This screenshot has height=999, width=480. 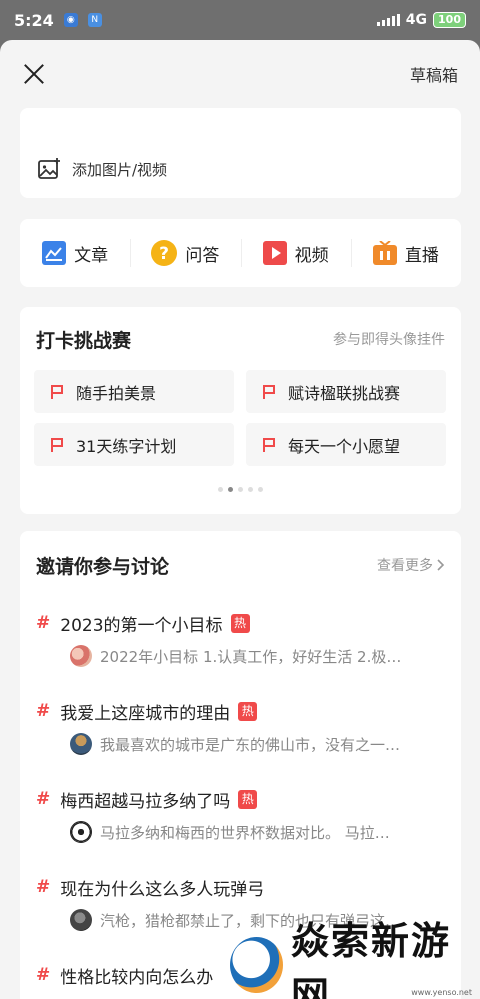 I want to click on live-icon, so click(x=384, y=253).